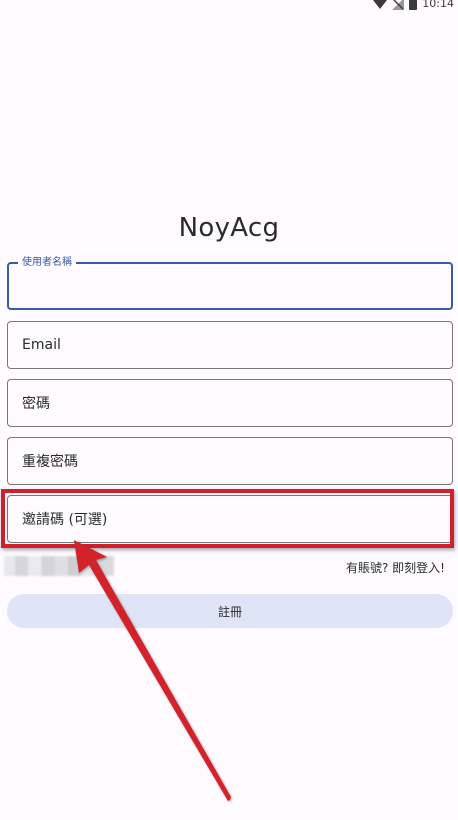 The image size is (458, 820). What do you see at coordinates (395, 567) in the screenshot?
I see `login-link: 有賬號? 即刻登入!` at bounding box center [395, 567].